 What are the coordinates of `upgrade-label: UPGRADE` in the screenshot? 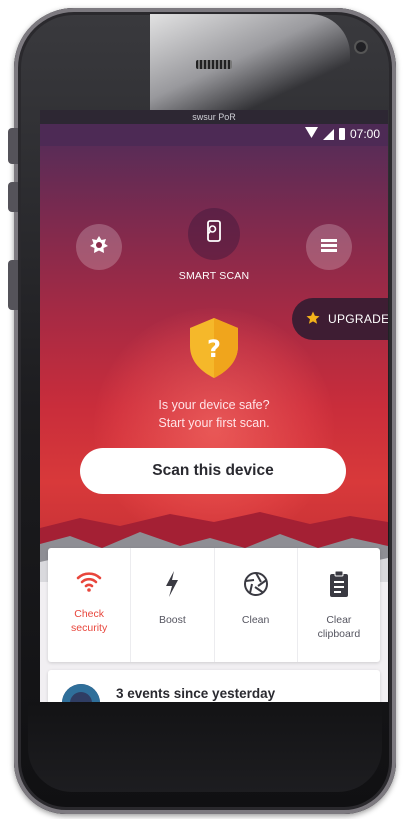 It's located at (358, 319).